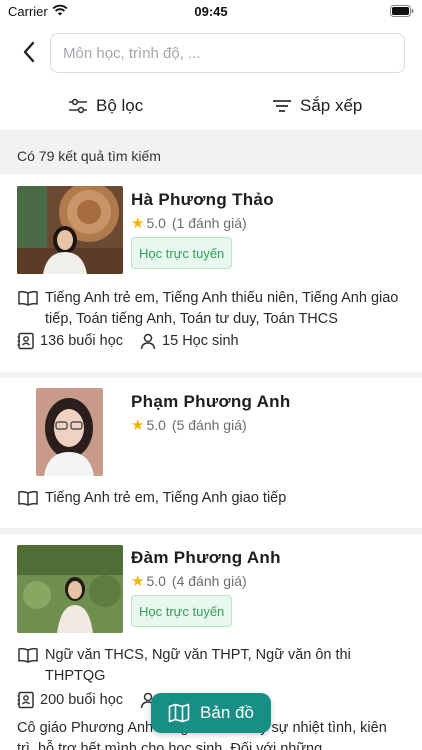  I want to click on tutor-subjects: Tiếng Anh trẻ em, Tiếng Anh giao tiếp, so click(212, 498).